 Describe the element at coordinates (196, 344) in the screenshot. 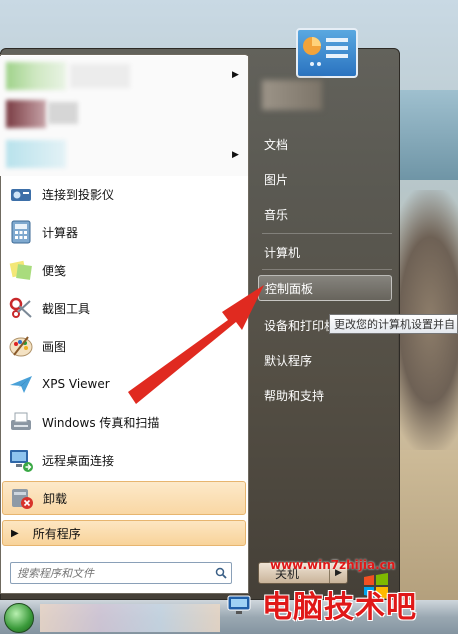

I see `annotation-arrow` at that location.